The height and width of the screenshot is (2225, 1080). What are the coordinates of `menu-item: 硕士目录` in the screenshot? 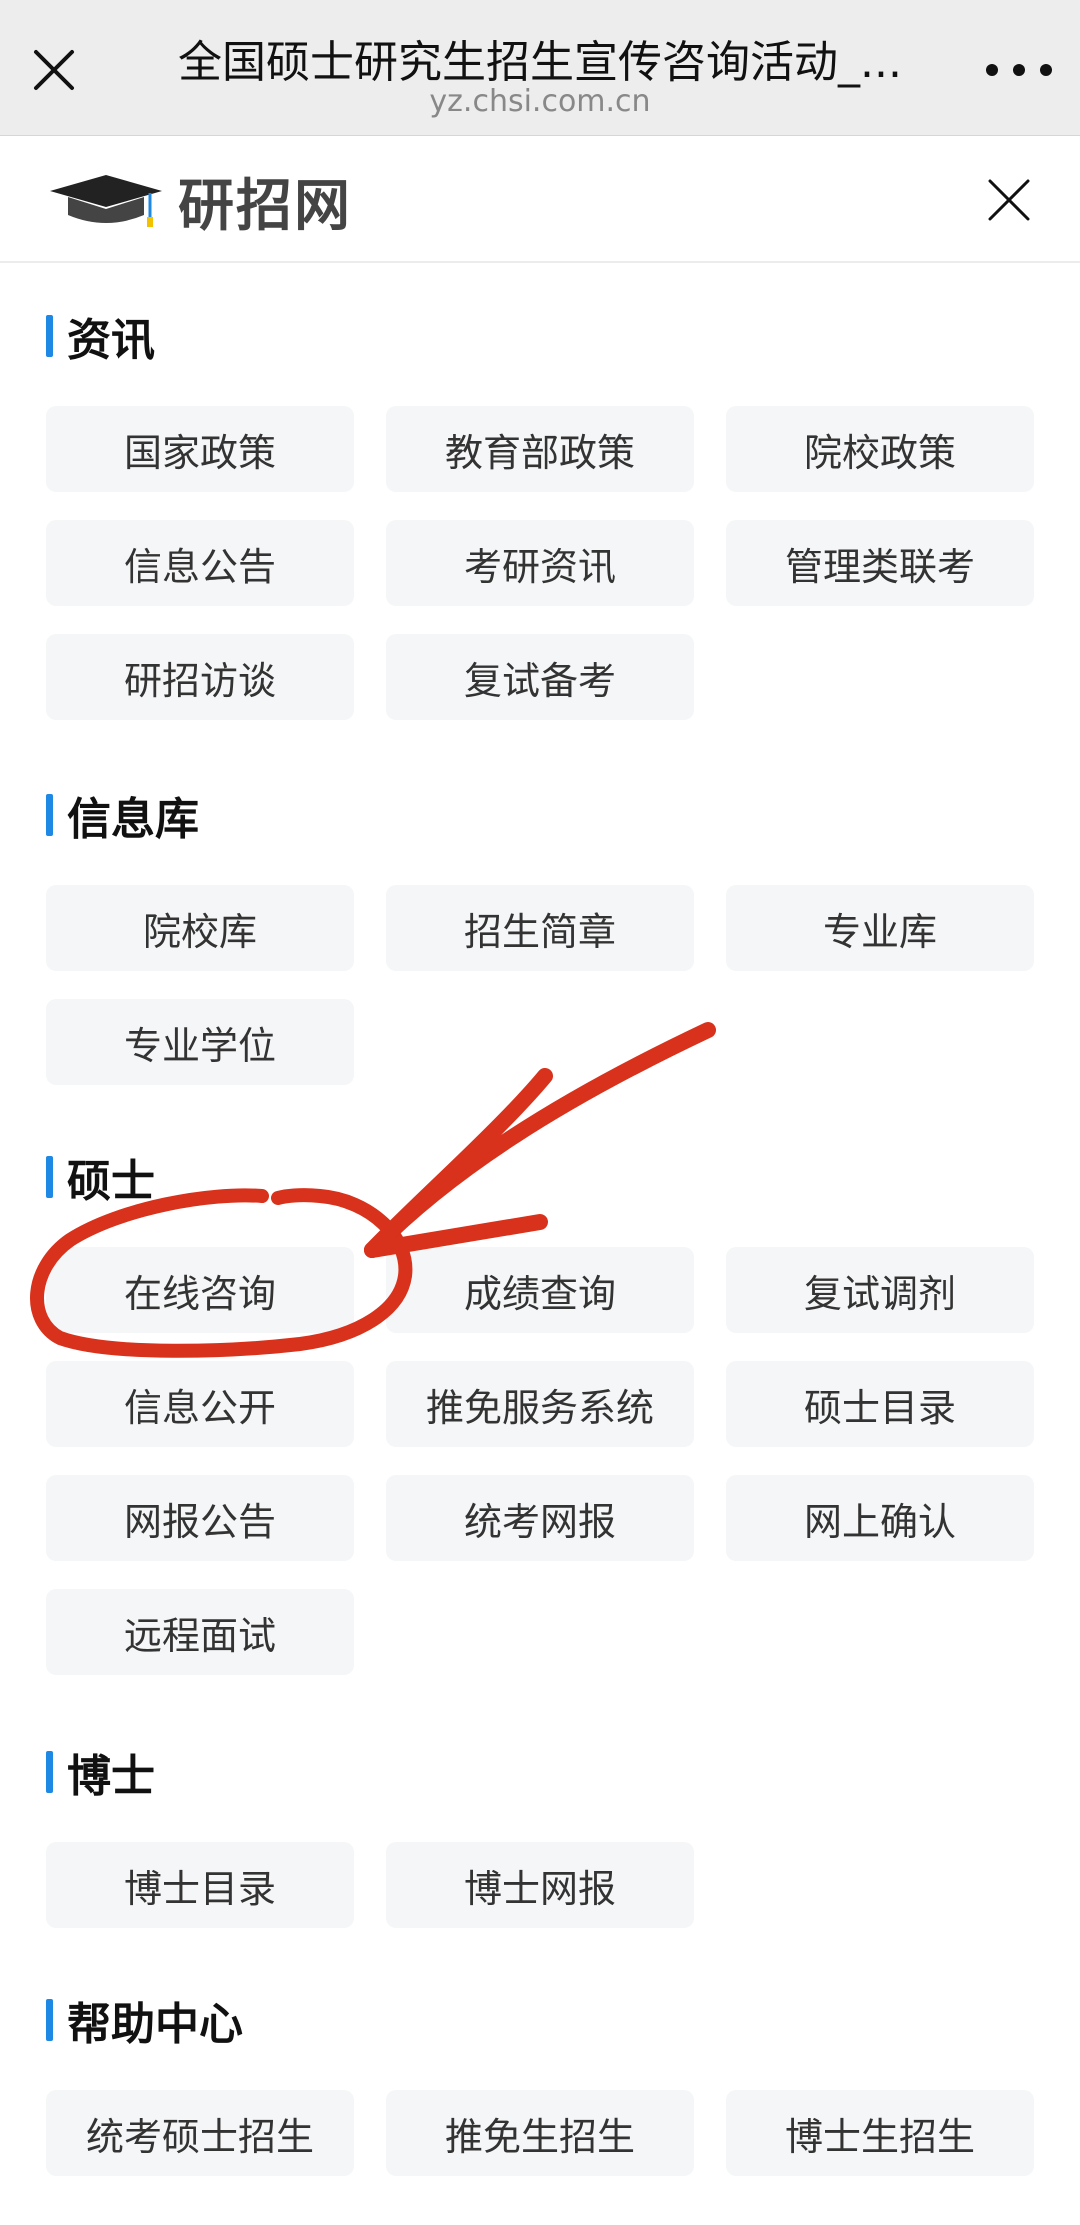 It's located at (880, 1404).